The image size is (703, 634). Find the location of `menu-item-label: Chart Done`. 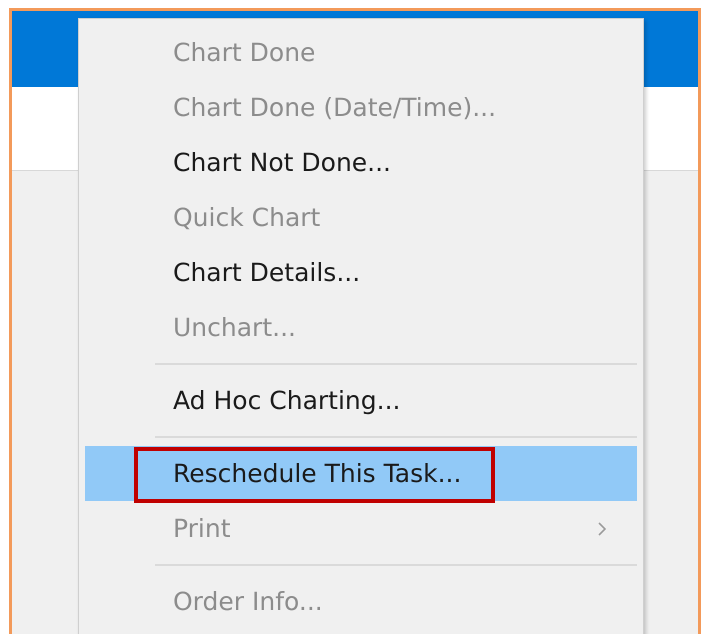

menu-item-label: Chart Done is located at coordinates (244, 52).